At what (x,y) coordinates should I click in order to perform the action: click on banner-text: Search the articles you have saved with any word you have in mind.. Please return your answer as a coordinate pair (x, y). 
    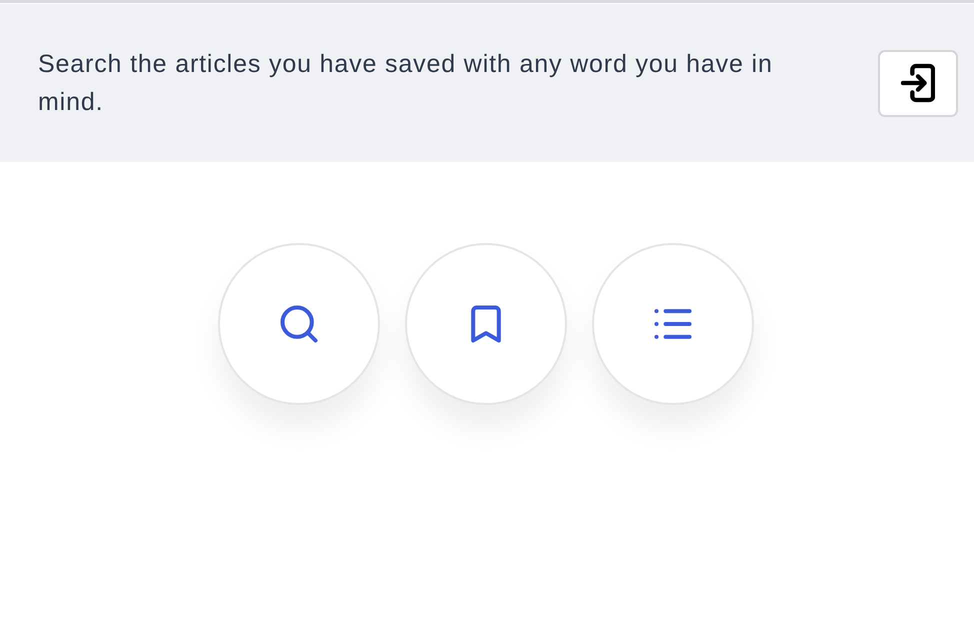
    Looking at the image, I should click on (406, 83).